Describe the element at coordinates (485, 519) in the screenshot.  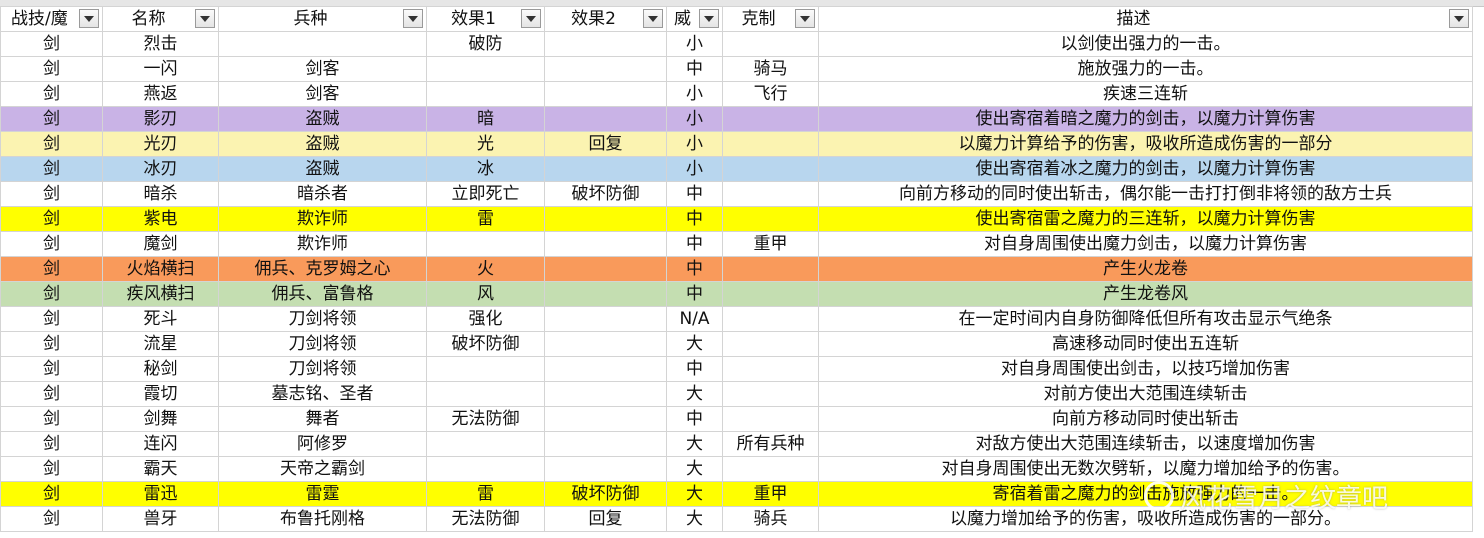
I see `table-cell: 无法防御` at that location.